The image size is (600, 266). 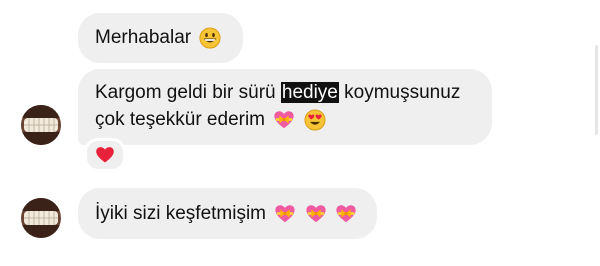 I want to click on heart-eyes-face-icon, so click(x=315, y=120).